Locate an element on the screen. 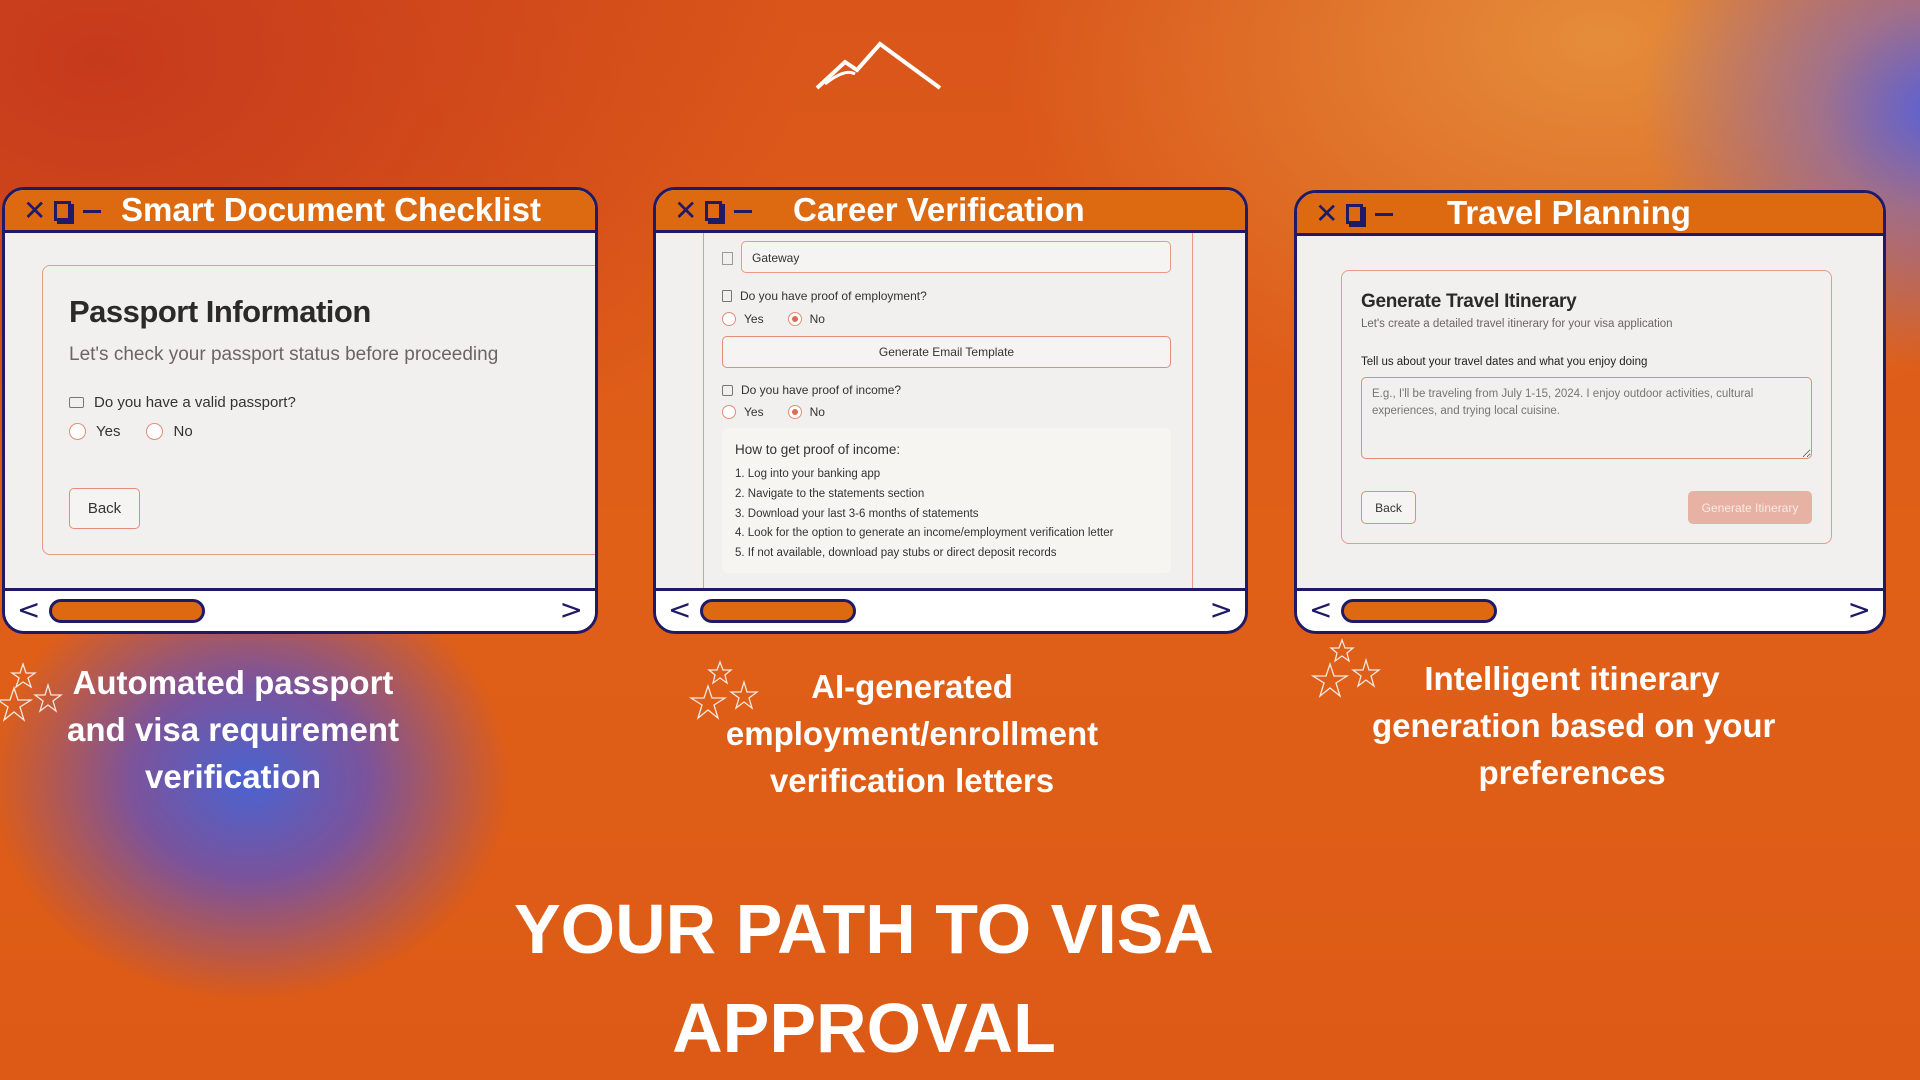 This screenshot has width=1920, height=1080. income-radio-yes is located at coordinates (729, 412).